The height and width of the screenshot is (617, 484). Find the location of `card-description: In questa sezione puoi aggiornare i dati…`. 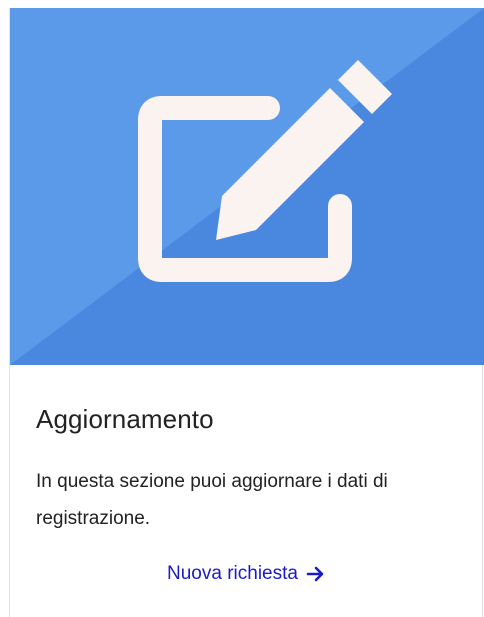

card-description: In questa sezione puoi aggiornare i dati… is located at coordinates (212, 500).